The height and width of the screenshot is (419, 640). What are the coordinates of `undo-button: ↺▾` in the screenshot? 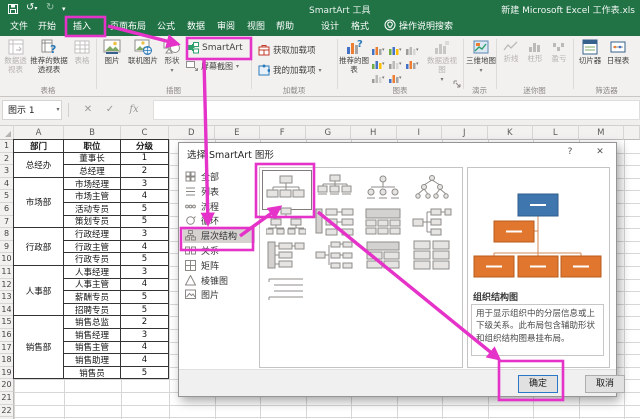 It's located at (31, 7).